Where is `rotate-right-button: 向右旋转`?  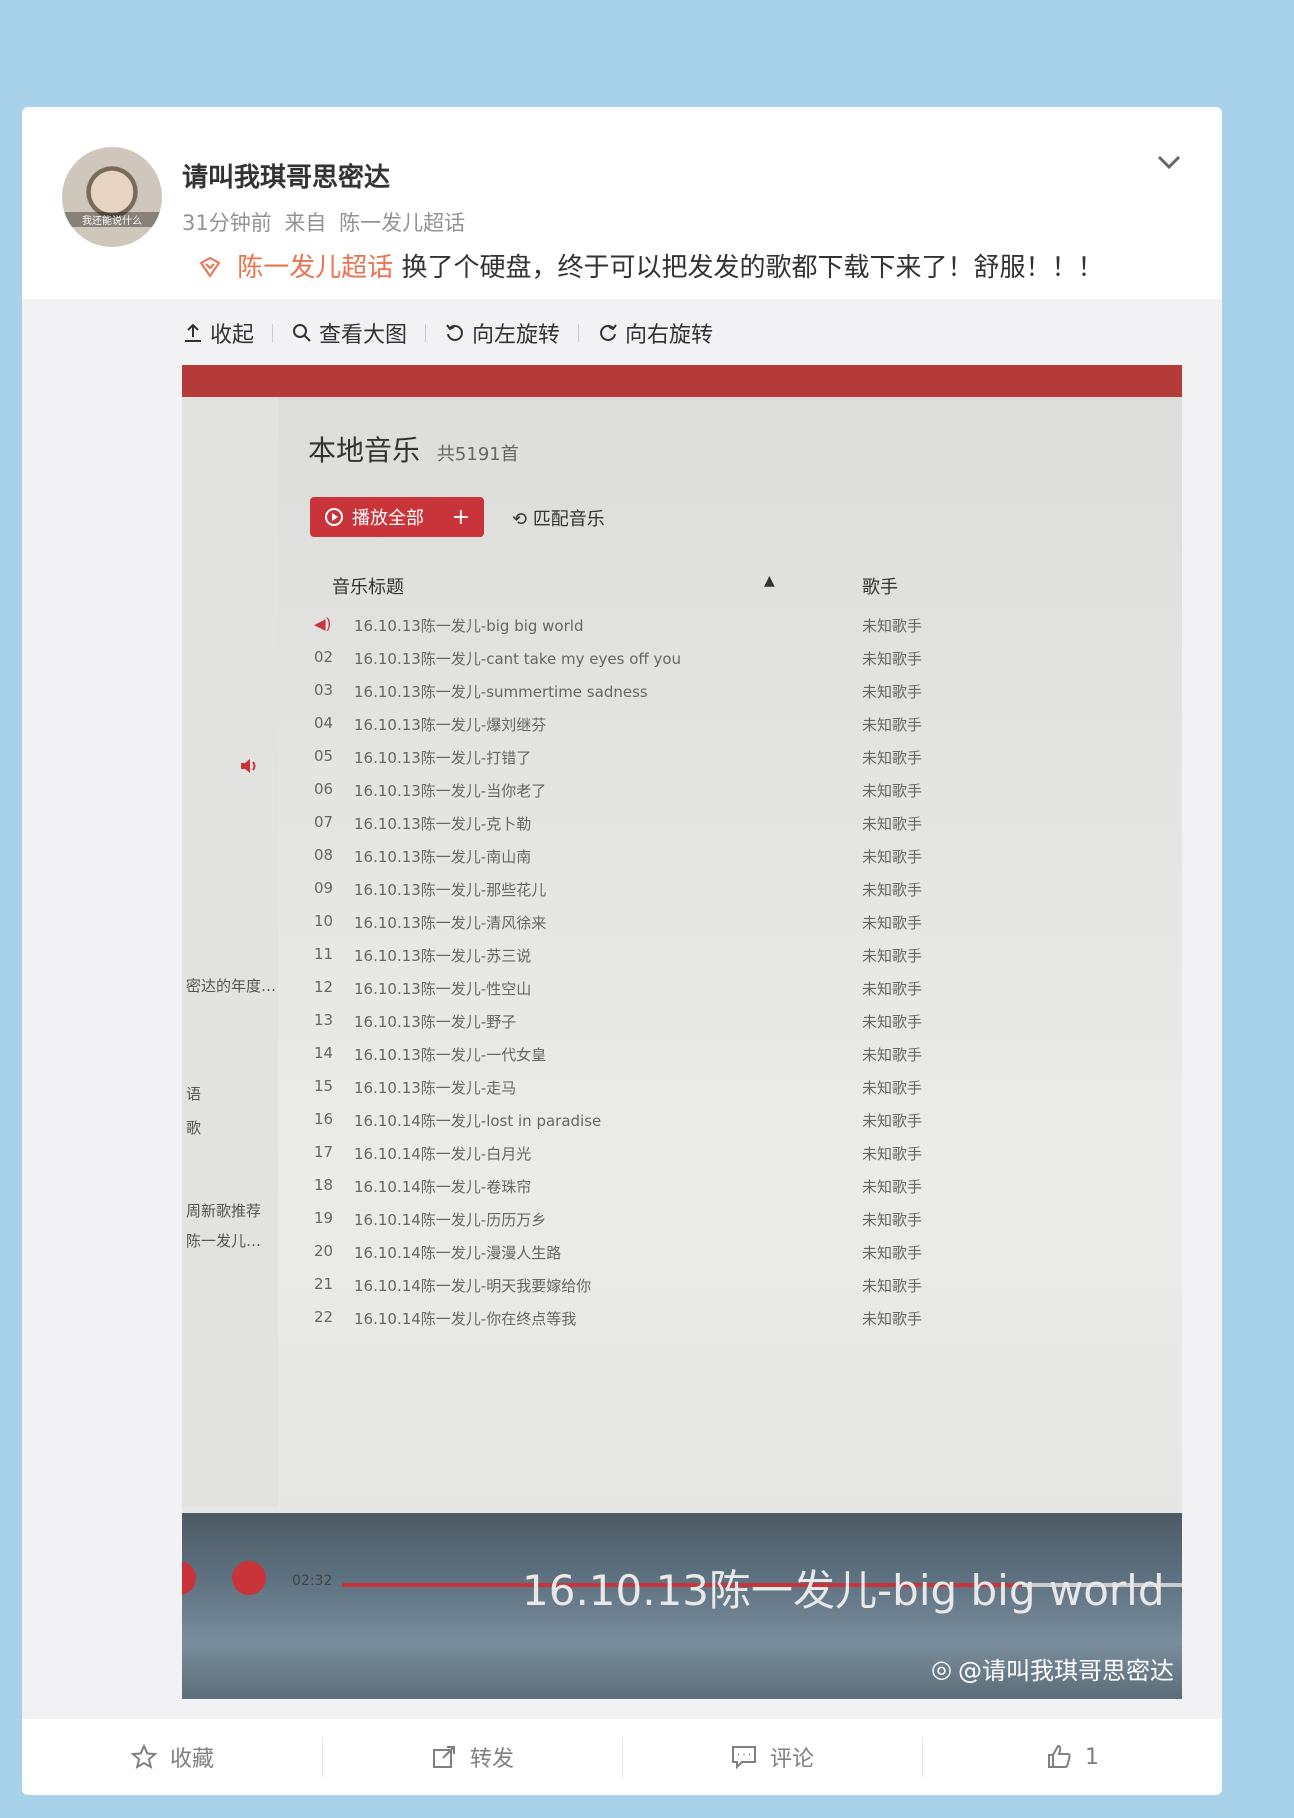
rotate-right-button: 向右旋转 is located at coordinates (655, 333).